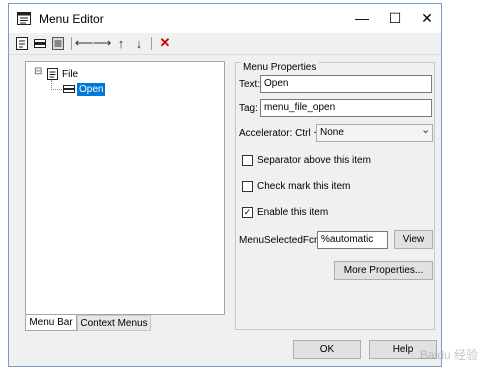 This screenshot has height=373, width=486. Describe the element at coordinates (52, 74) in the screenshot. I see `menu-icon` at that location.